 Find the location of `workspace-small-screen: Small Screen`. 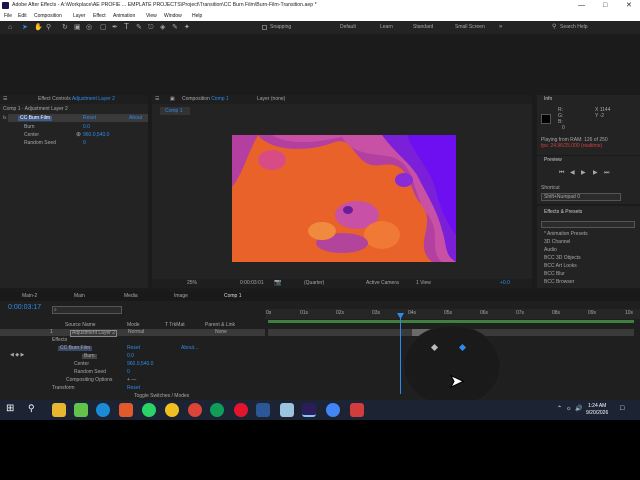

workspace-small-screen: Small Screen is located at coordinates (470, 27).